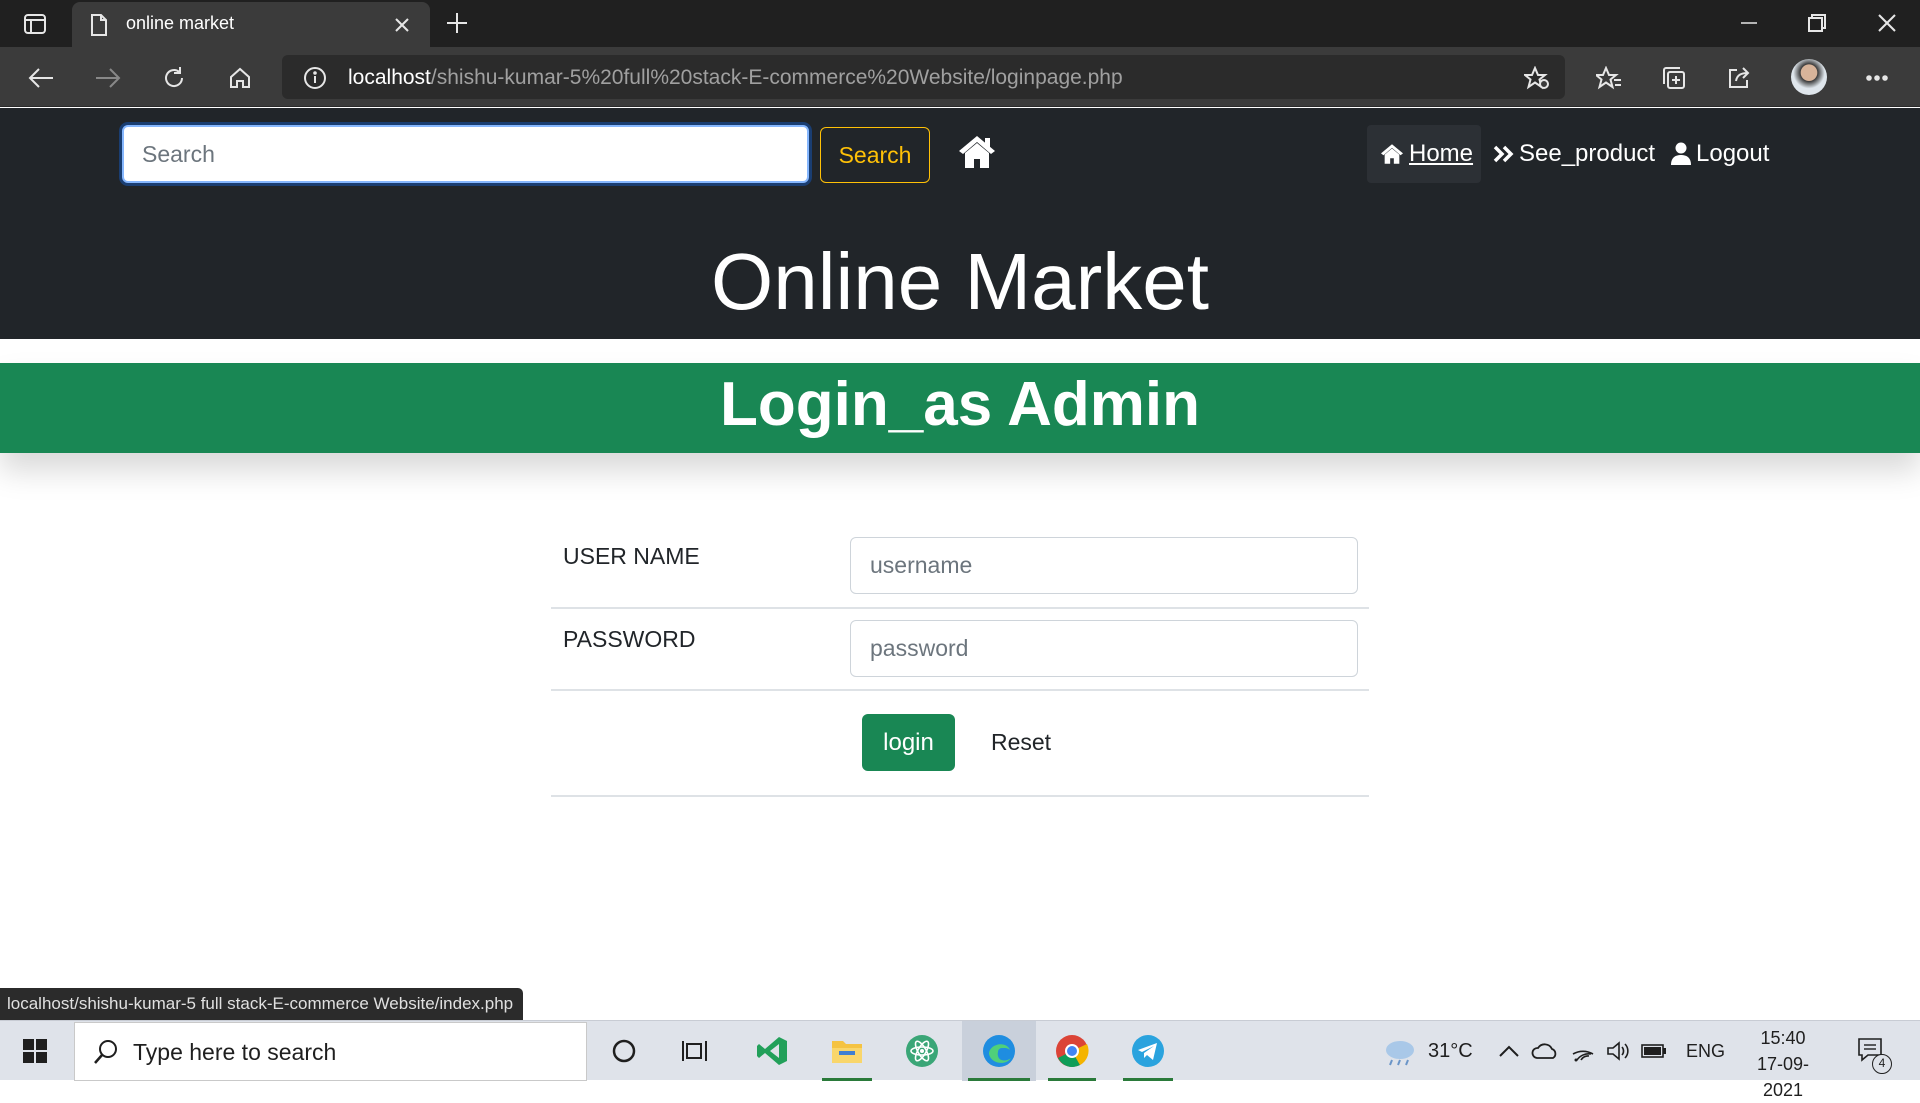  I want to click on login-banner: Login_as Admin, so click(960, 408).